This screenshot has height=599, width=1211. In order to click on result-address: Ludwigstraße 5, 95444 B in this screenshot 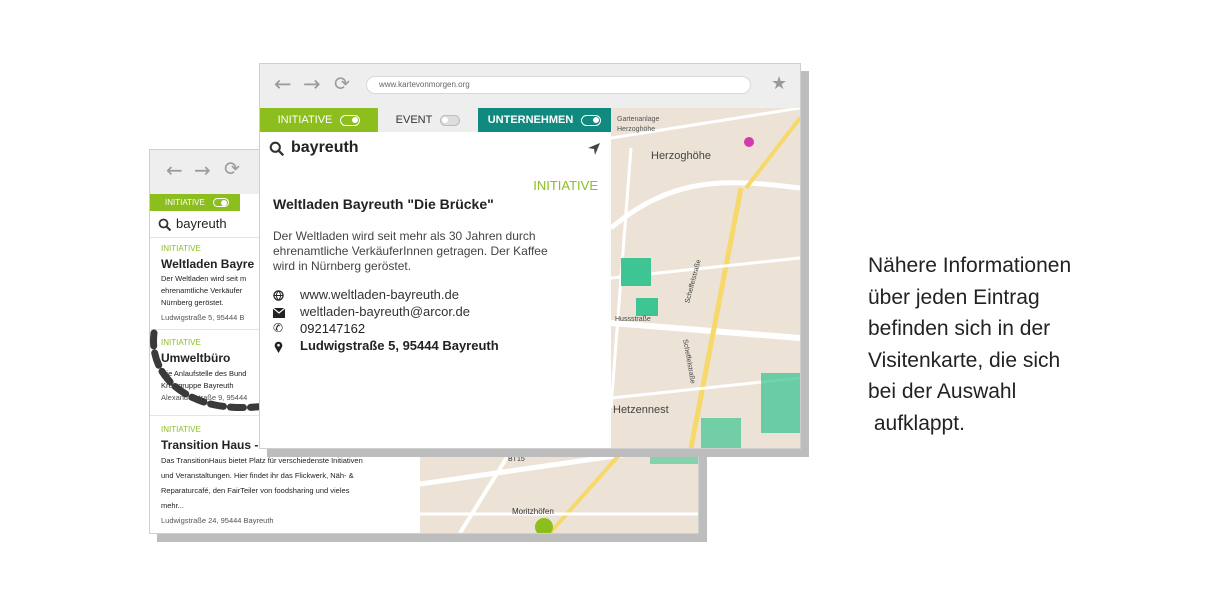, I will do `click(203, 317)`.